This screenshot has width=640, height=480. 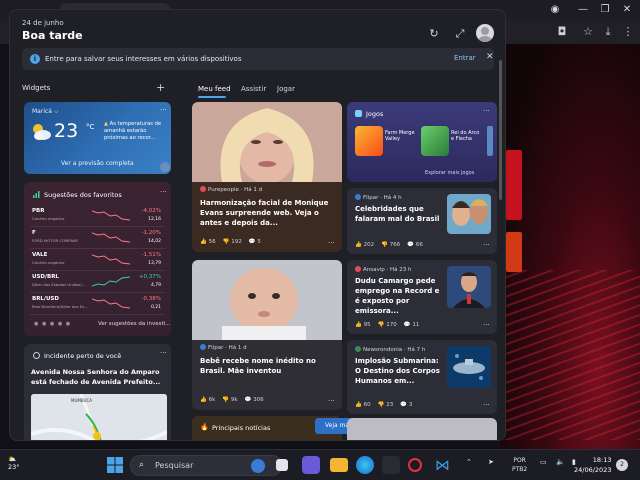 What do you see at coordinates (165, 167) in the screenshot?
I see `weather-map-icon` at bounding box center [165, 167].